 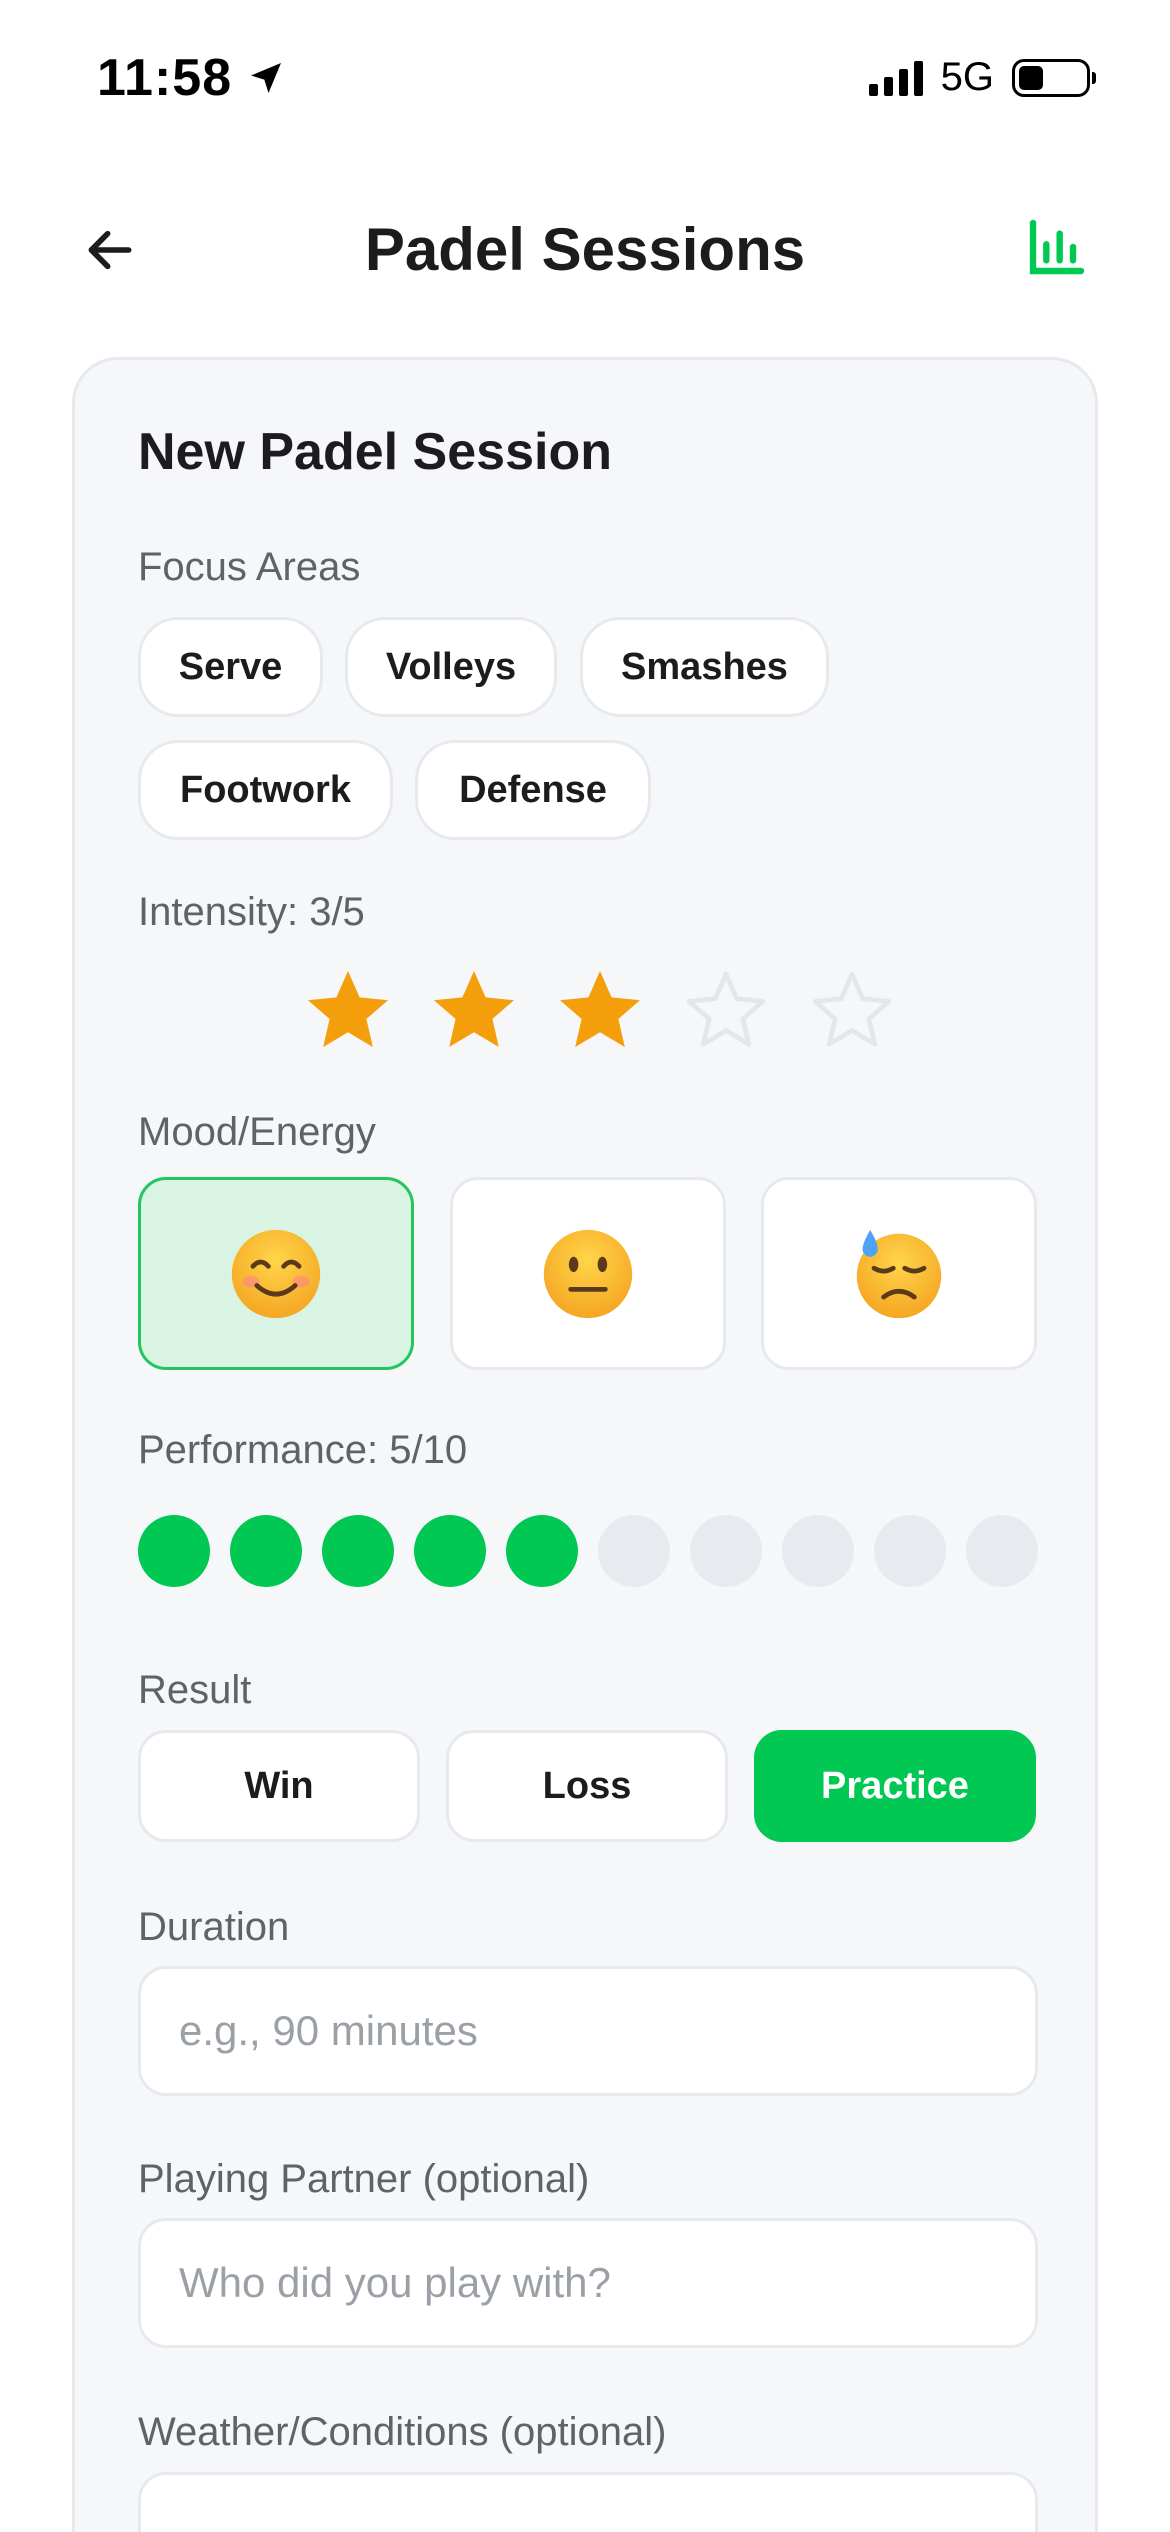 What do you see at coordinates (214, 1927) in the screenshot?
I see `duration-label: Duration` at bounding box center [214, 1927].